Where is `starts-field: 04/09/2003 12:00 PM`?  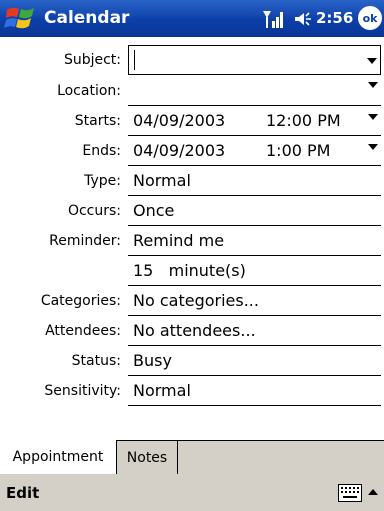 starts-field: 04/09/2003 12:00 PM is located at coordinates (254, 121).